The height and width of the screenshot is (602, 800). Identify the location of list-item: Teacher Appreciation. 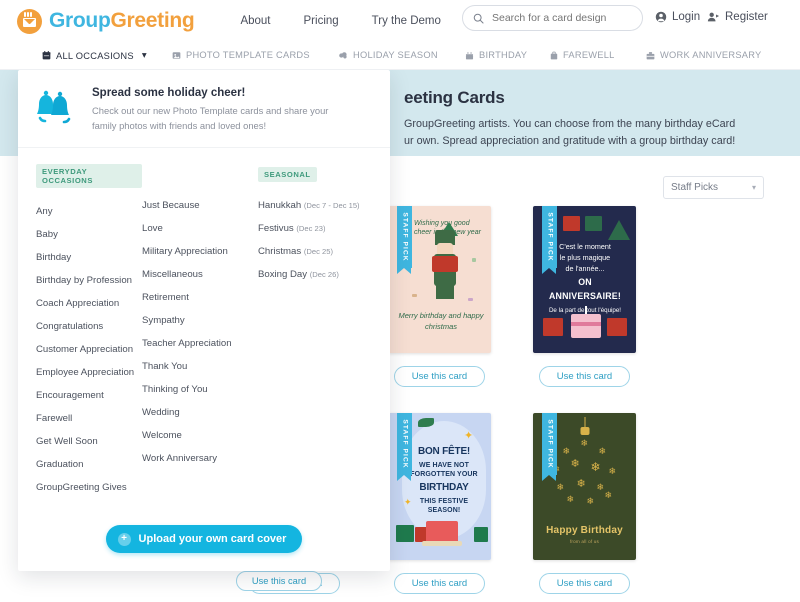
(200, 343).